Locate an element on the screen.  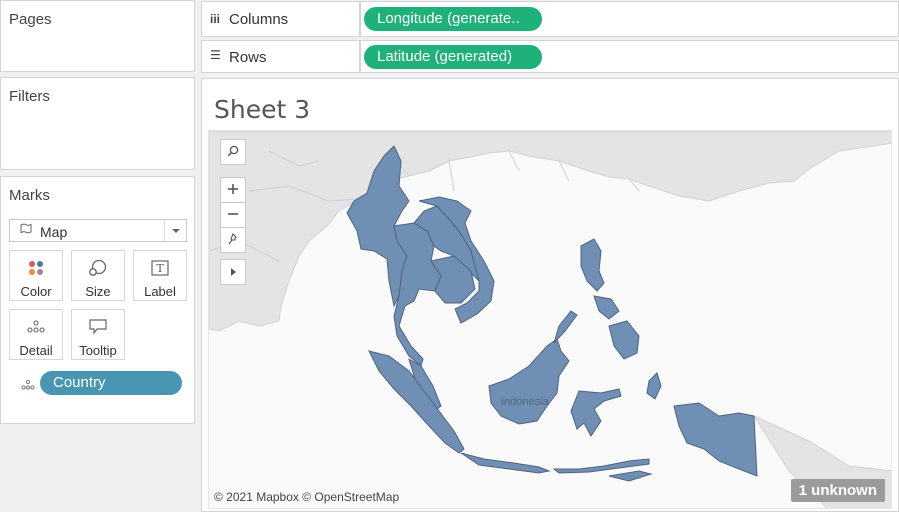
zoom-out-icon is located at coordinates (233, 215).